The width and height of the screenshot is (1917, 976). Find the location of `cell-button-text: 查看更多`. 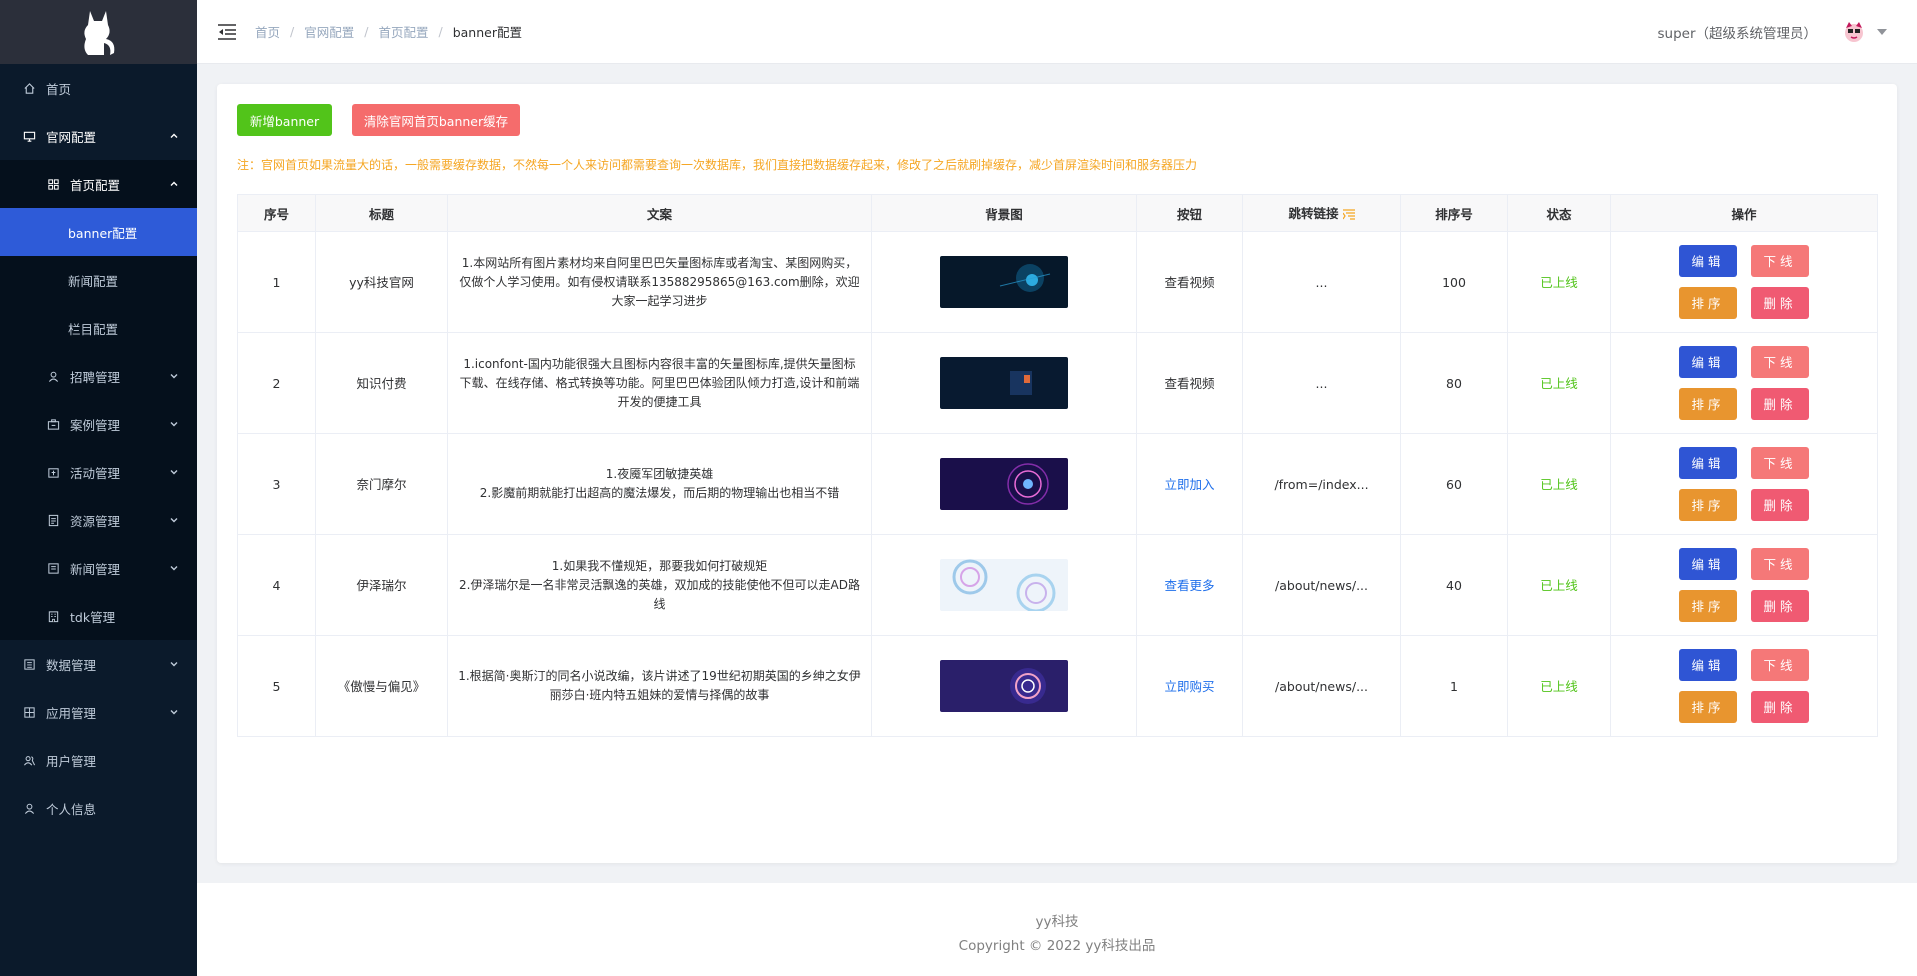

cell-button-text: 查看更多 is located at coordinates (1189, 585).